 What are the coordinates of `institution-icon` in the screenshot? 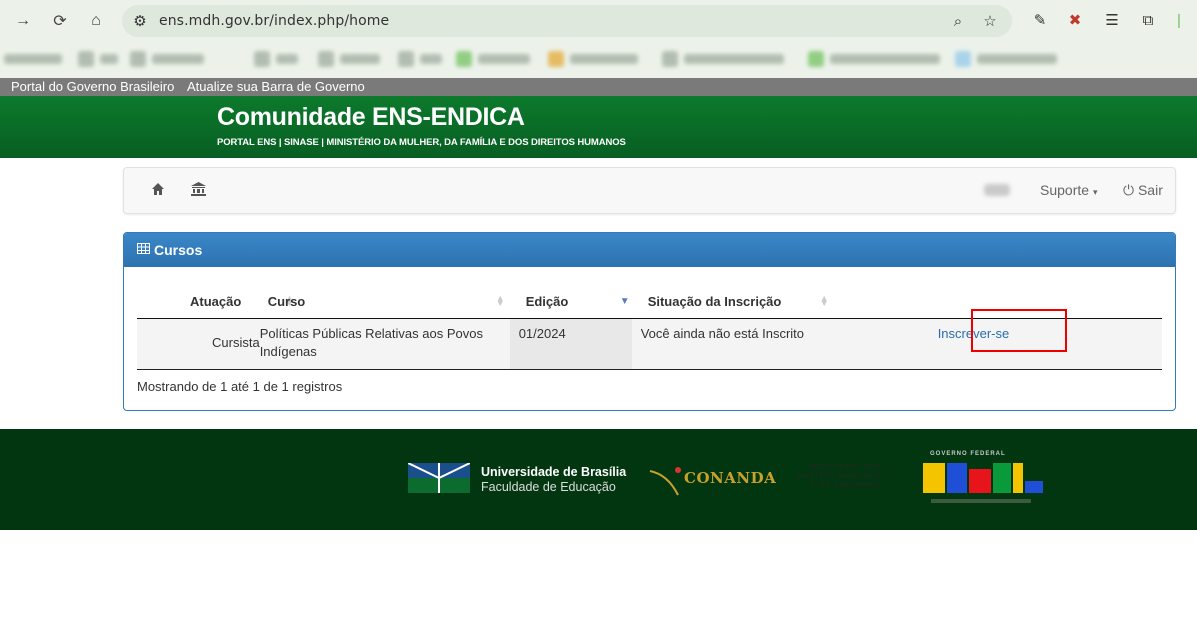 It's located at (198, 189).